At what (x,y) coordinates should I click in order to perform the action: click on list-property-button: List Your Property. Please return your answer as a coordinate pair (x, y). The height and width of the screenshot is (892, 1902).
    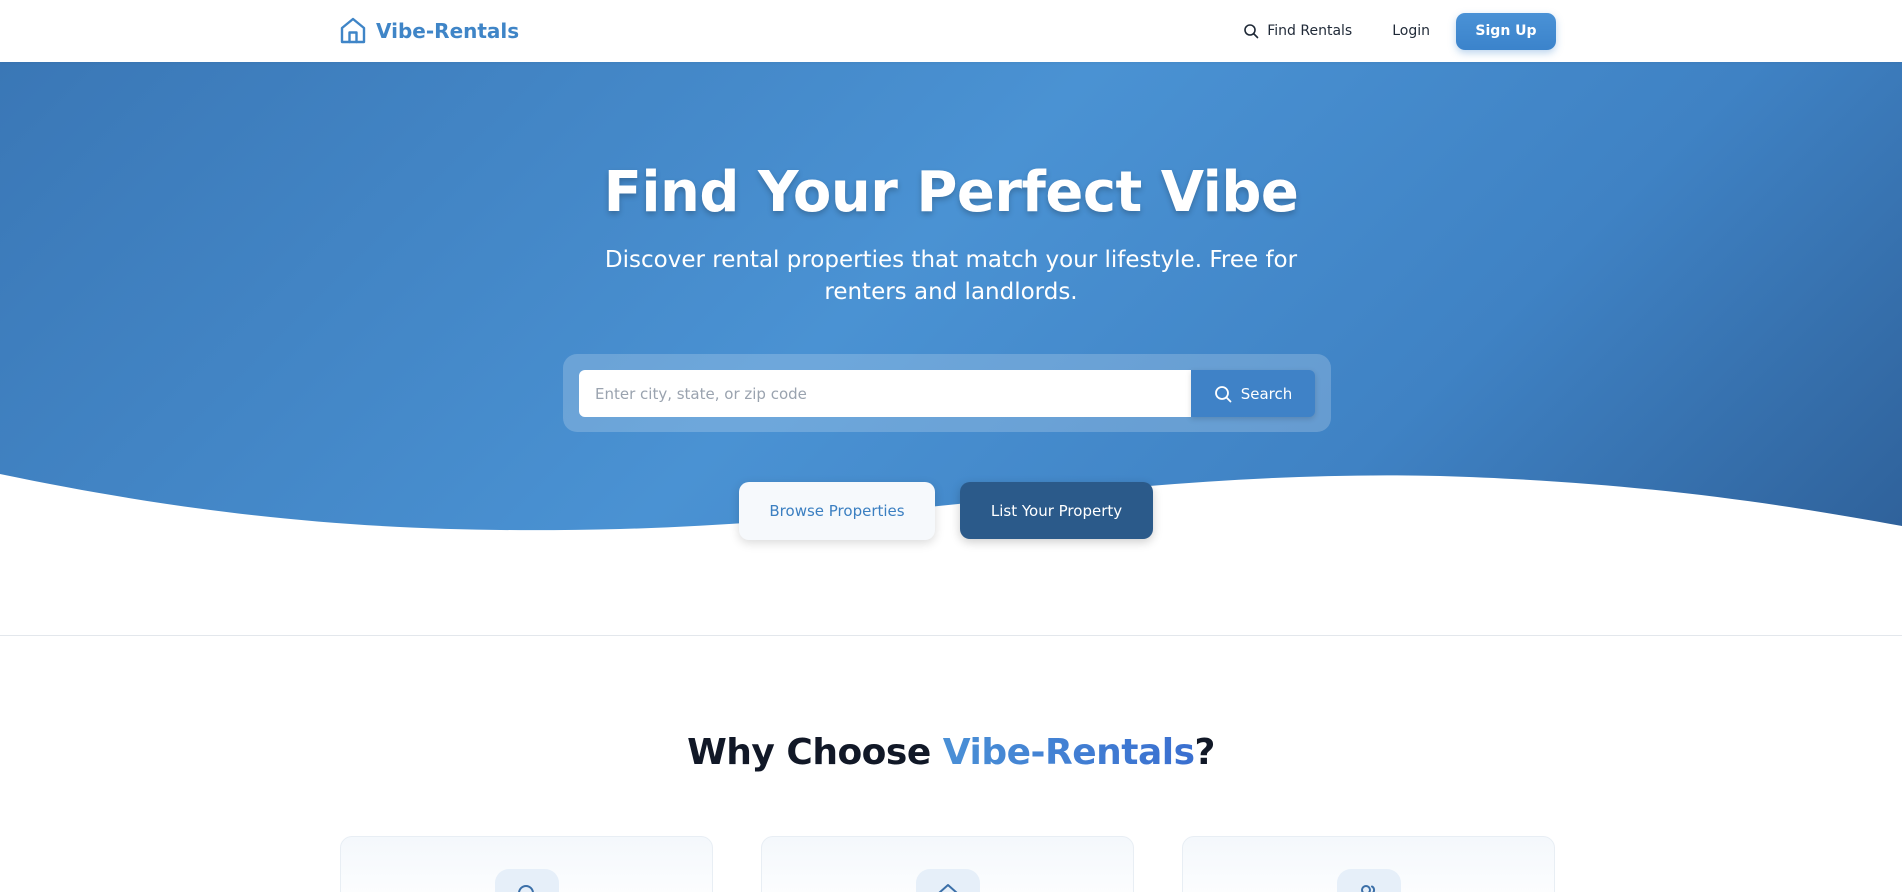
    Looking at the image, I should click on (1056, 510).